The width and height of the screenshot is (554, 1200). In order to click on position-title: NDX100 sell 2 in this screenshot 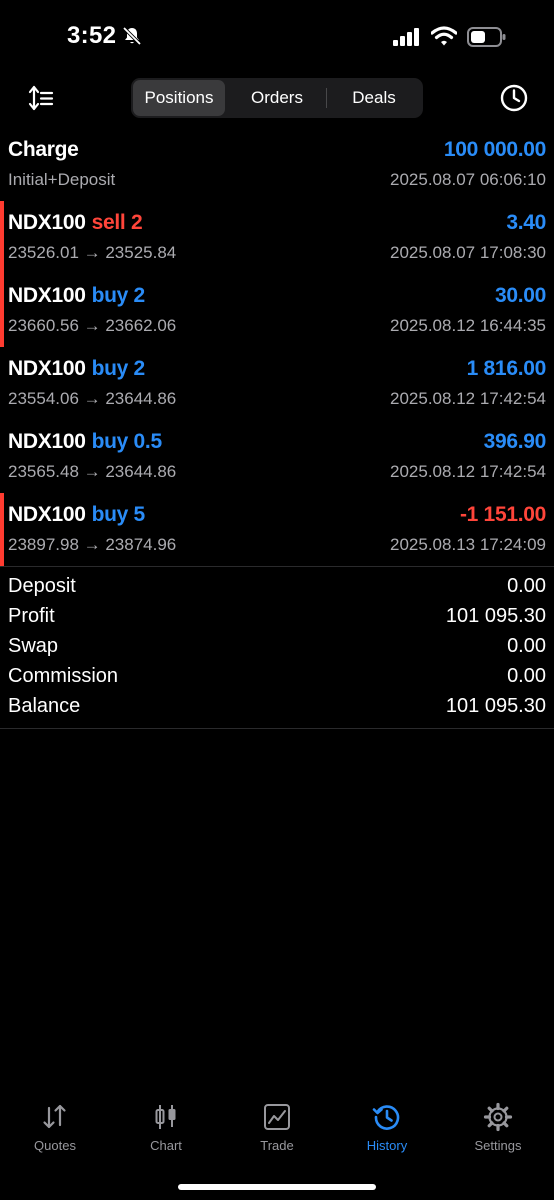, I will do `click(75, 223)`.